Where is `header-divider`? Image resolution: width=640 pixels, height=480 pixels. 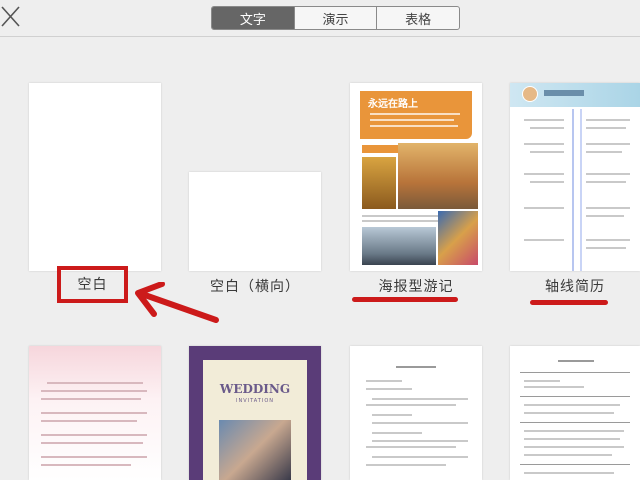 header-divider is located at coordinates (320, 36).